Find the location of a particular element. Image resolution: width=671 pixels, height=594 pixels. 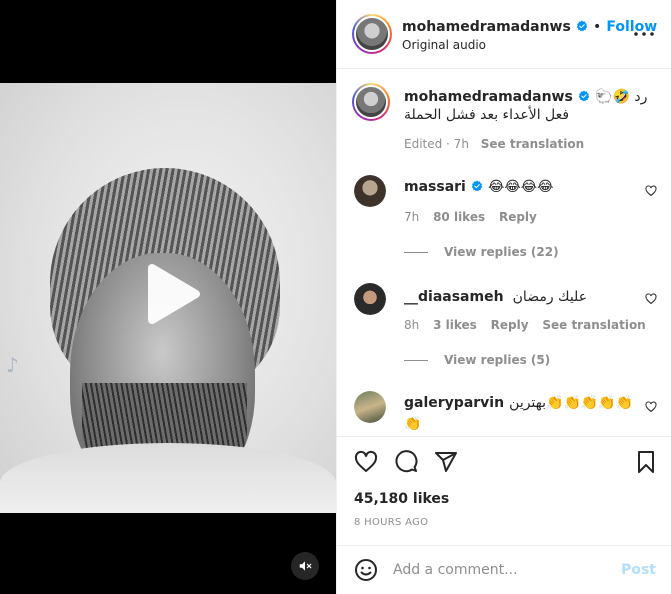

comment-body: galeryparvin بهترین👏👏👏👏👏👏 is located at coordinates (519, 413).